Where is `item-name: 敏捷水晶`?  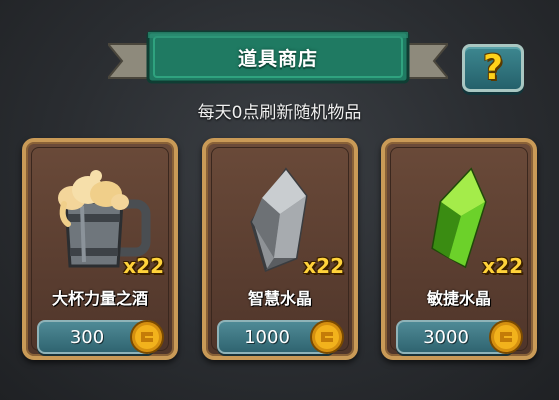
item-name: 敏捷水晶 is located at coordinates (458, 298).